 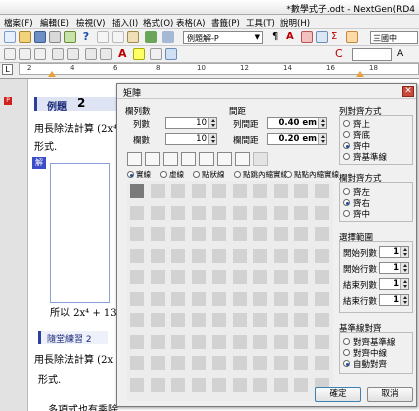 What do you see at coordinates (292, 37) in the screenshot?
I see `font-color-icon: A` at bounding box center [292, 37].